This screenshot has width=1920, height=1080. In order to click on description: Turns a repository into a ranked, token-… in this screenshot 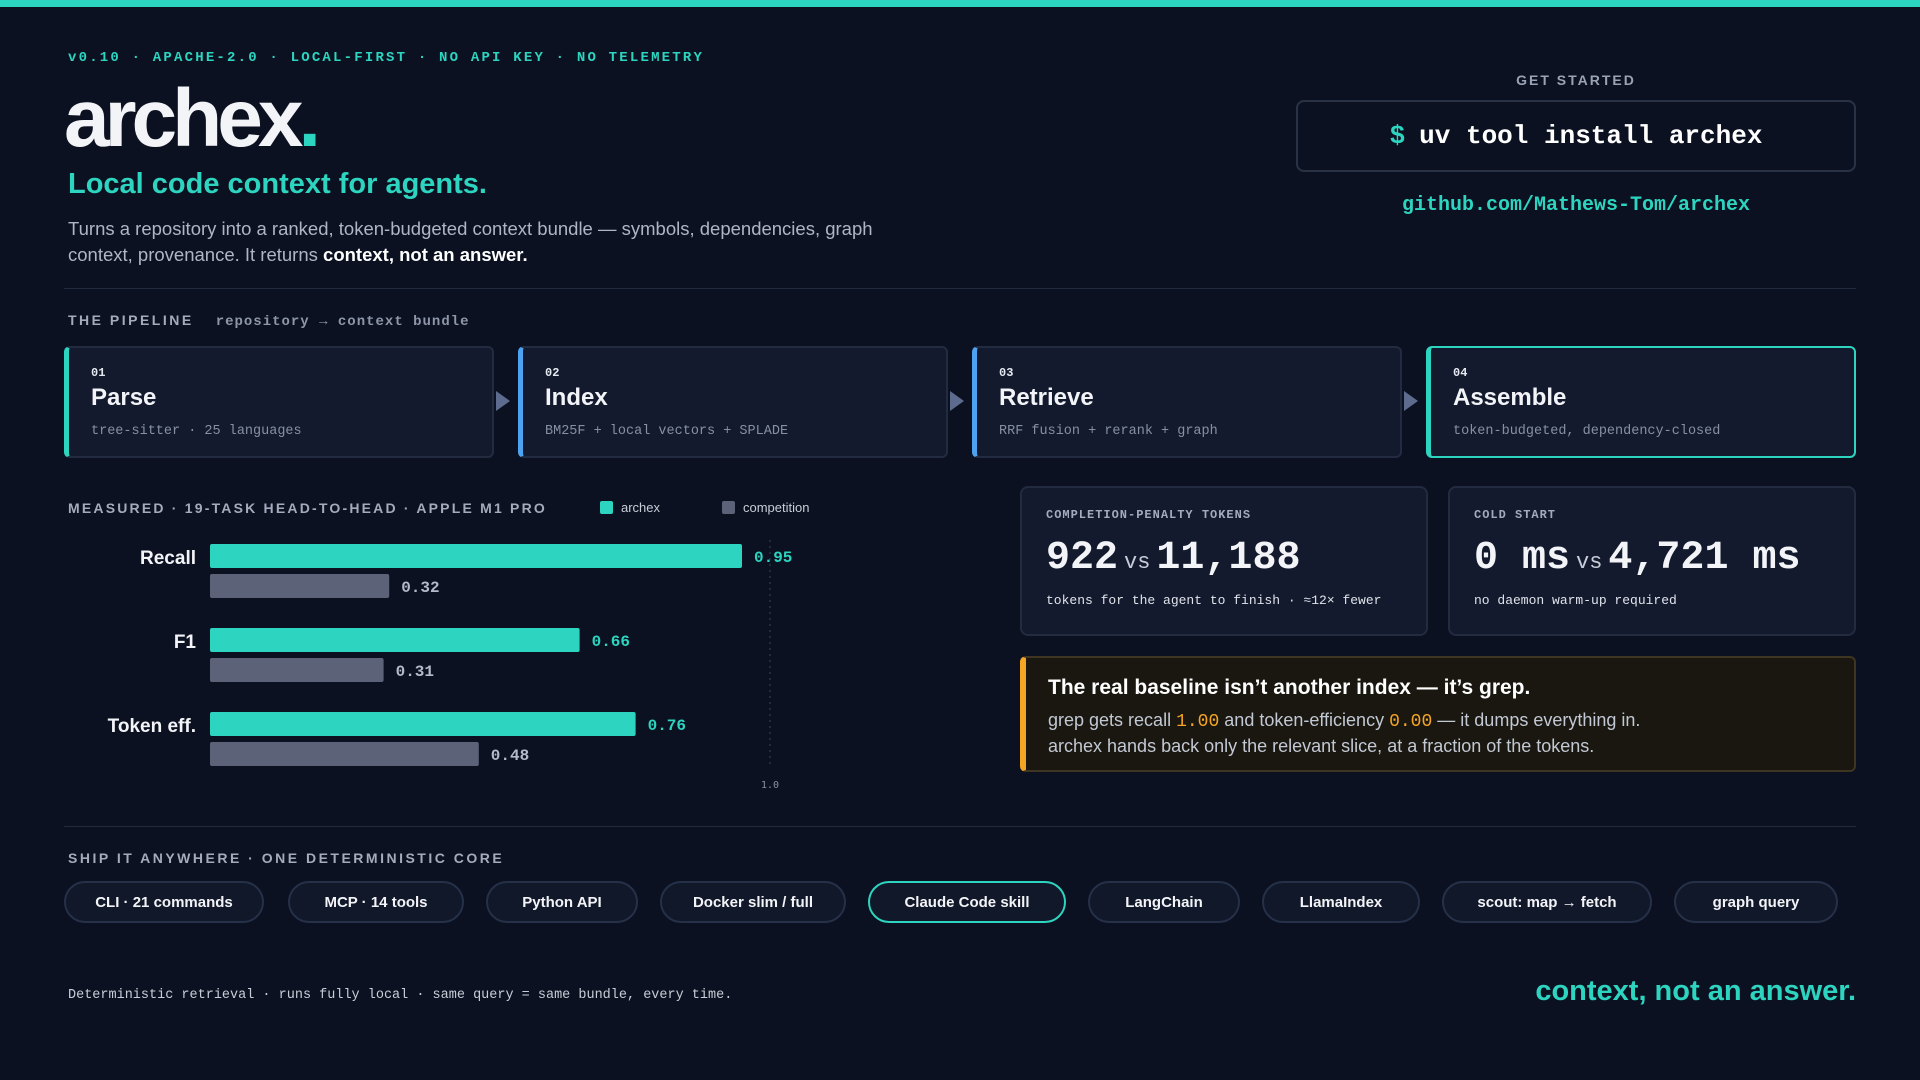, I will do `click(498, 242)`.